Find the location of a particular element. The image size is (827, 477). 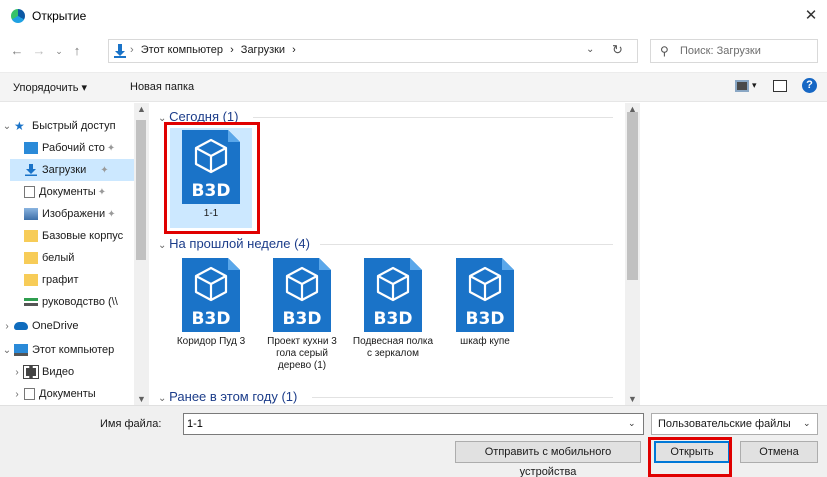

nav-item-pictures: Изображени ✦ is located at coordinates (80, 214).